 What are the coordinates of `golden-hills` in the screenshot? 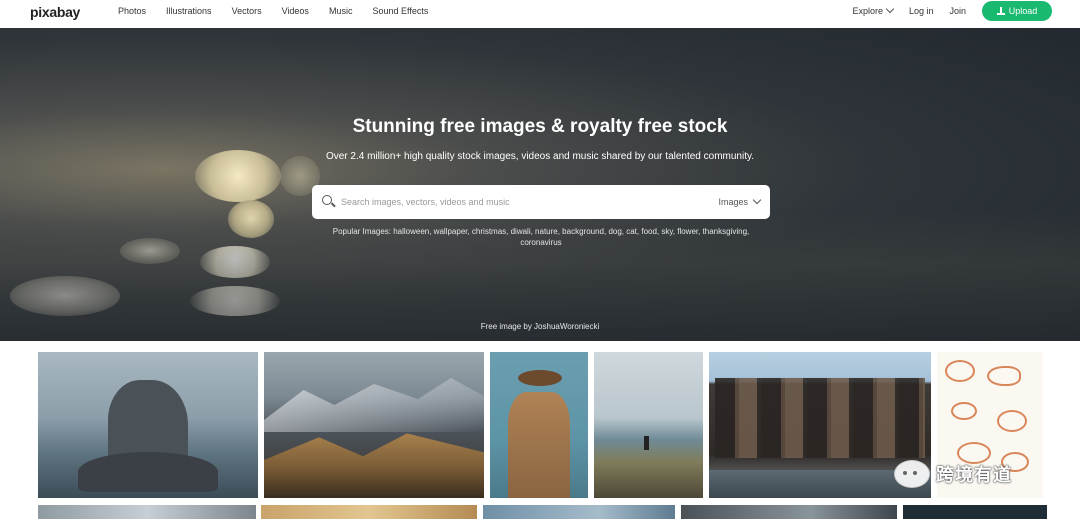 It's located at (374, 465).